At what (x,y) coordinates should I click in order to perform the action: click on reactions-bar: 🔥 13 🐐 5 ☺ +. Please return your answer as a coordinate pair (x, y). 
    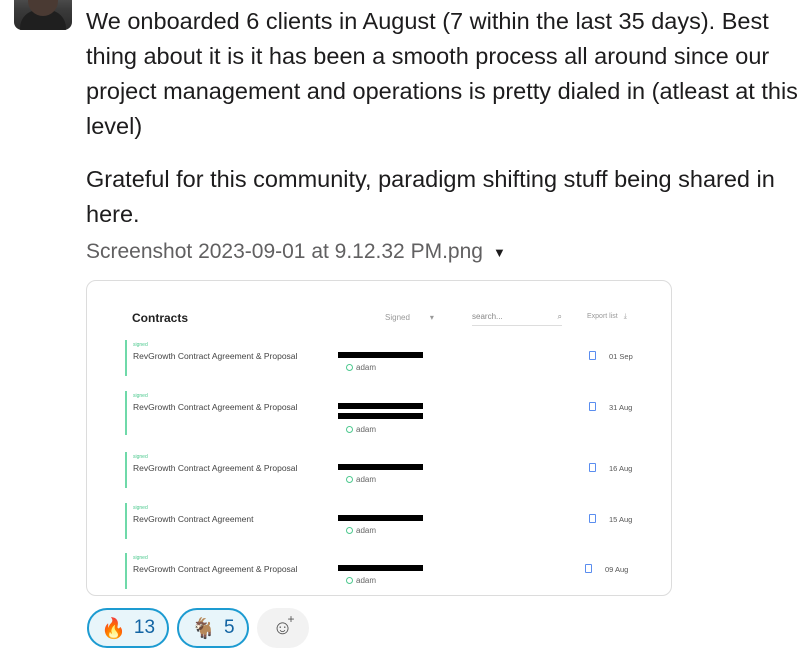
    Looking at the image, I should click on (198, 628).